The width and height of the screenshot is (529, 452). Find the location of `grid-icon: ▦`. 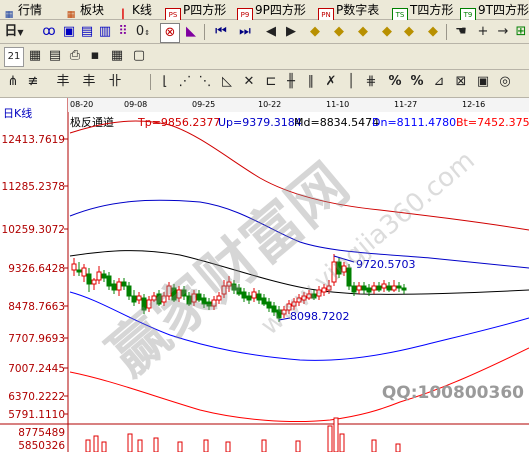

grid-icon: ▦ is located at coordinates (35, 56).